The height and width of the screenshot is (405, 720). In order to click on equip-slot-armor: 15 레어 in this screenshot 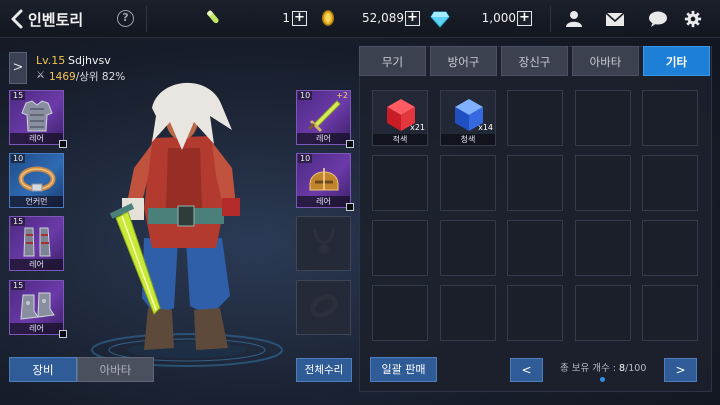, I will do `click(38, 119)`.